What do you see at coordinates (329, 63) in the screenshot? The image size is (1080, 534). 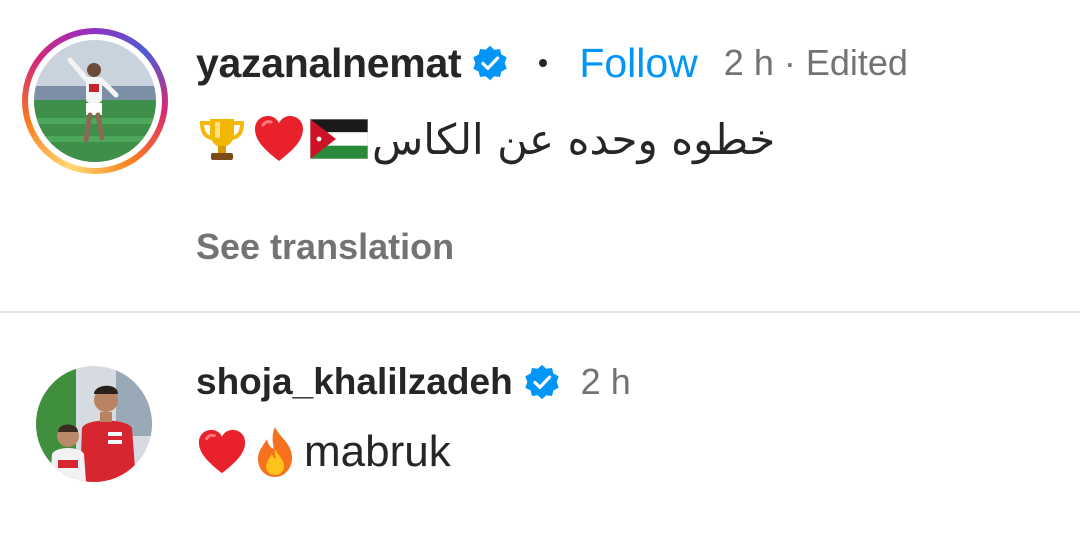 I see `post-username: yazanalnemat` at bounding box center [329, 63].